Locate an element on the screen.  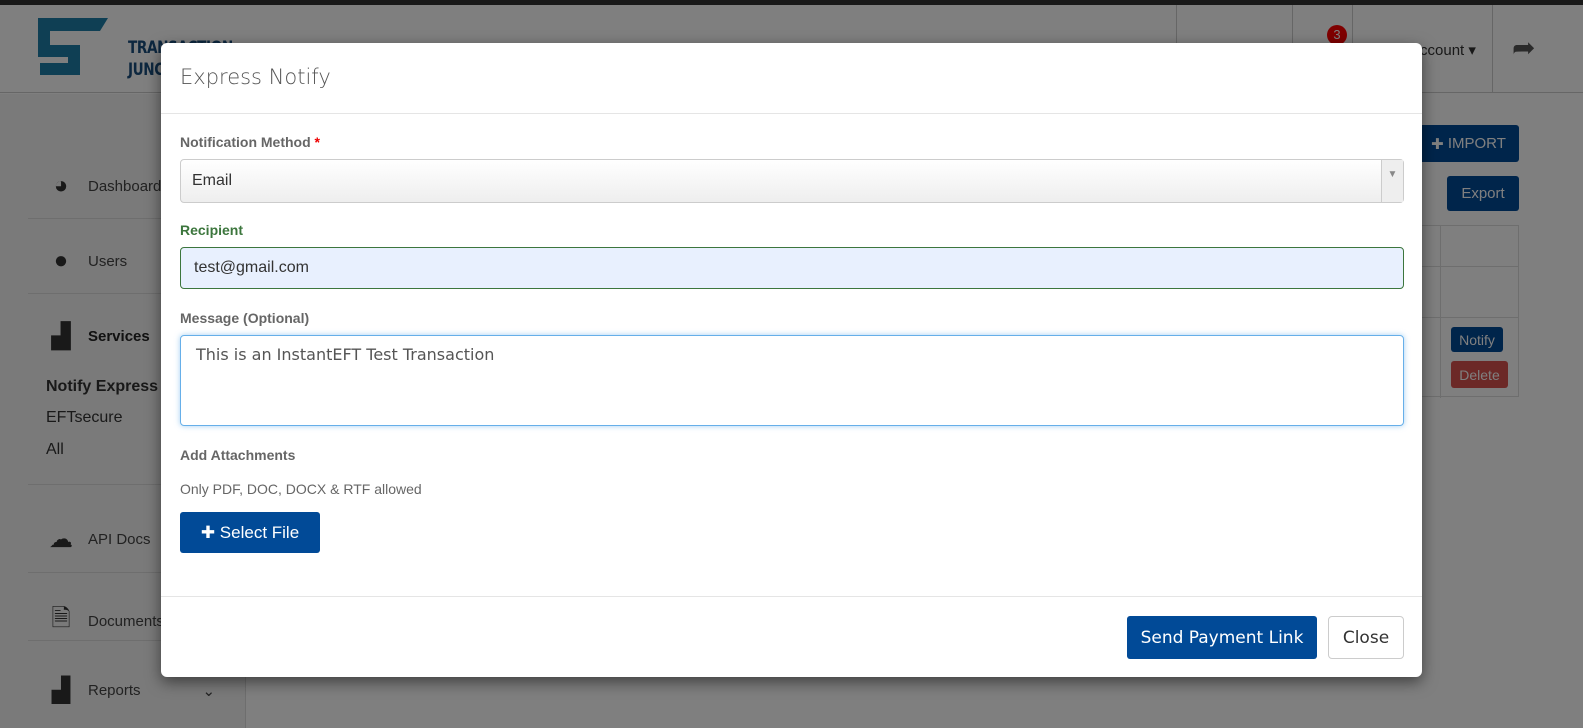
recipient-label: Recipient is located at coordinates (212, 230).